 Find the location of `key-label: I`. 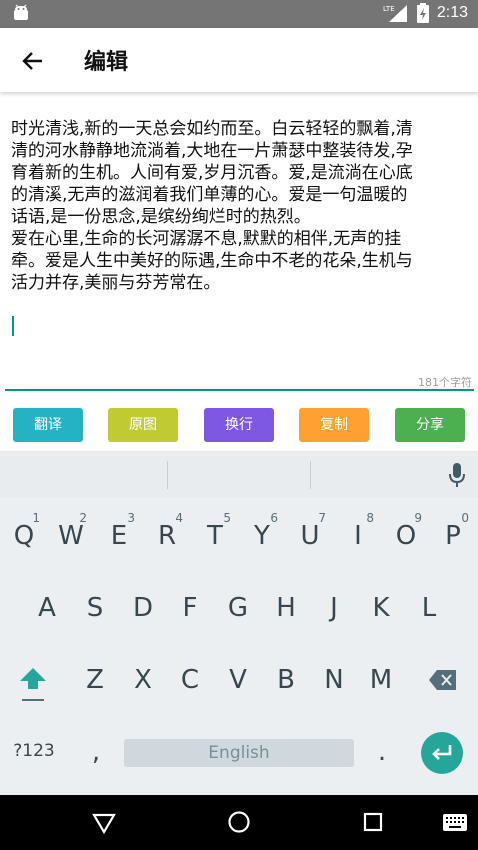

key-label: I is located at coordinates (358, 536).